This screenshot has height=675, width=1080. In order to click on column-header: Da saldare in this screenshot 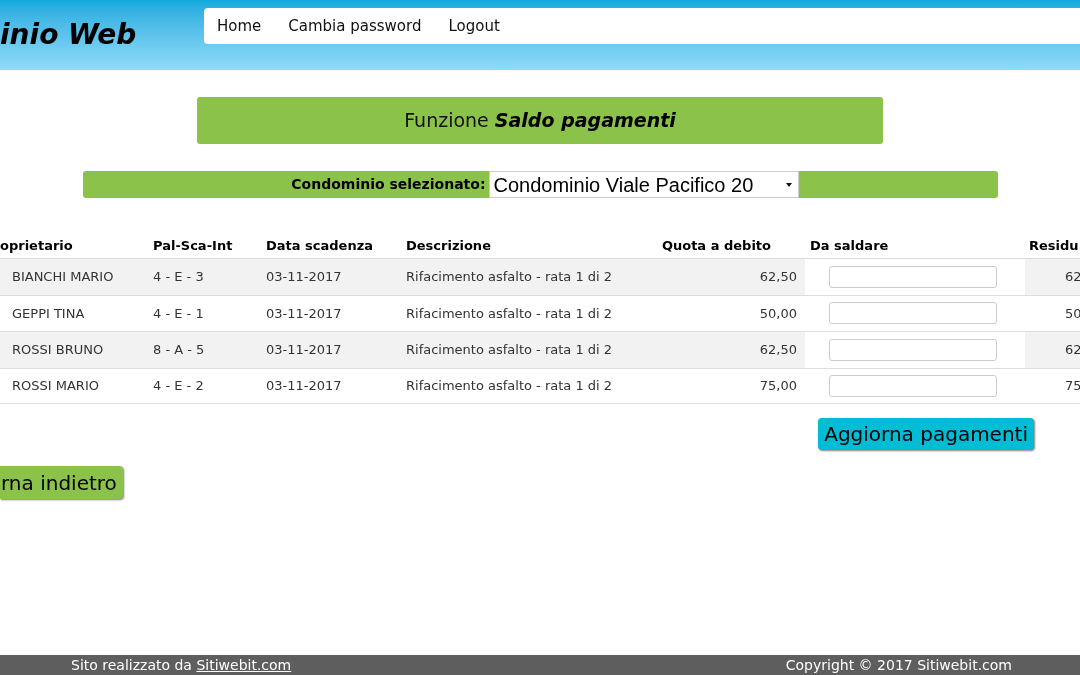, I will do `click(849, 245)`.